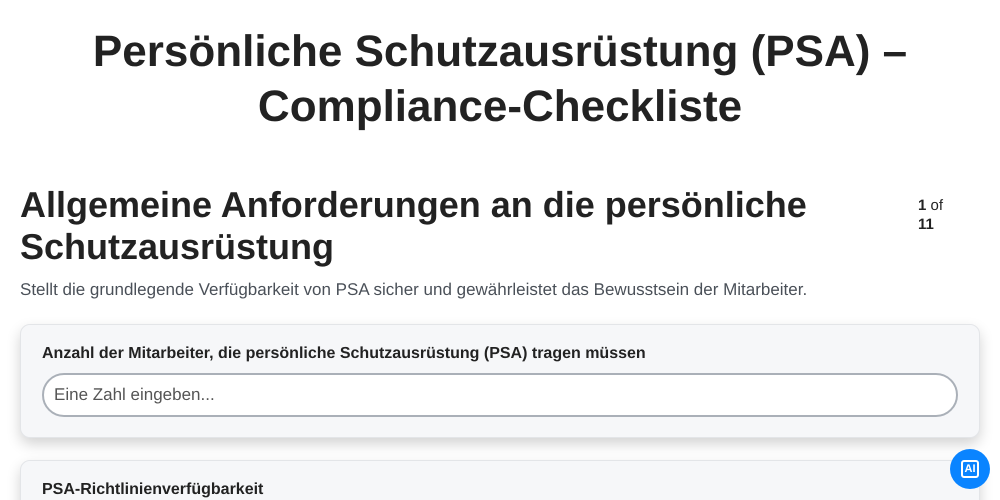 Image resolution: width=1000 pixels, height=500 pixels. Describe the element at coordinates (931, 215) in the screenshot. I see `page-counter: 1 of 11` at that location.